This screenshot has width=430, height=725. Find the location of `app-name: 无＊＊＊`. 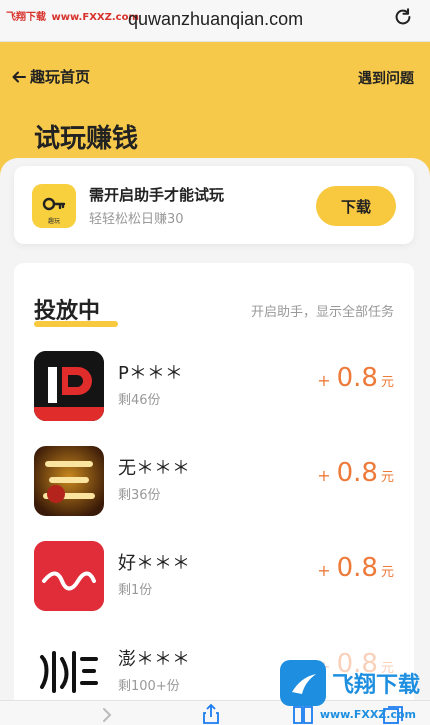

app-name: 无＊＊＊ is located at coordinates (154, 468).